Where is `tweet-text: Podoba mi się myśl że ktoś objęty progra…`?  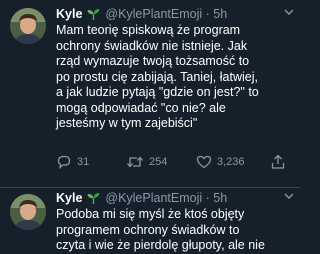
tweet-text: Podoba mi się myśl że ktoś objęty progra… is located at coordinates (160, 229).